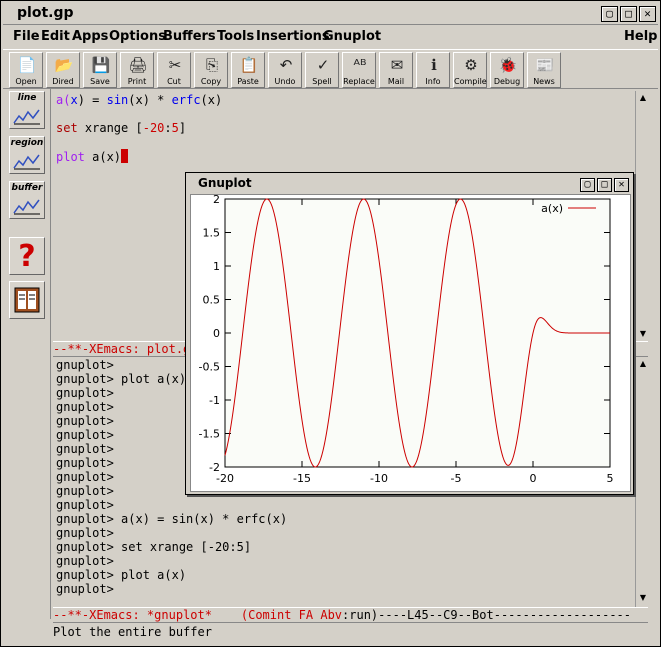 This screenshot has height=647, width=661. Describe the element at coordinates (433, 70) in the screenshot. I see `toolbar-info-button: ℹ Info` at that location.